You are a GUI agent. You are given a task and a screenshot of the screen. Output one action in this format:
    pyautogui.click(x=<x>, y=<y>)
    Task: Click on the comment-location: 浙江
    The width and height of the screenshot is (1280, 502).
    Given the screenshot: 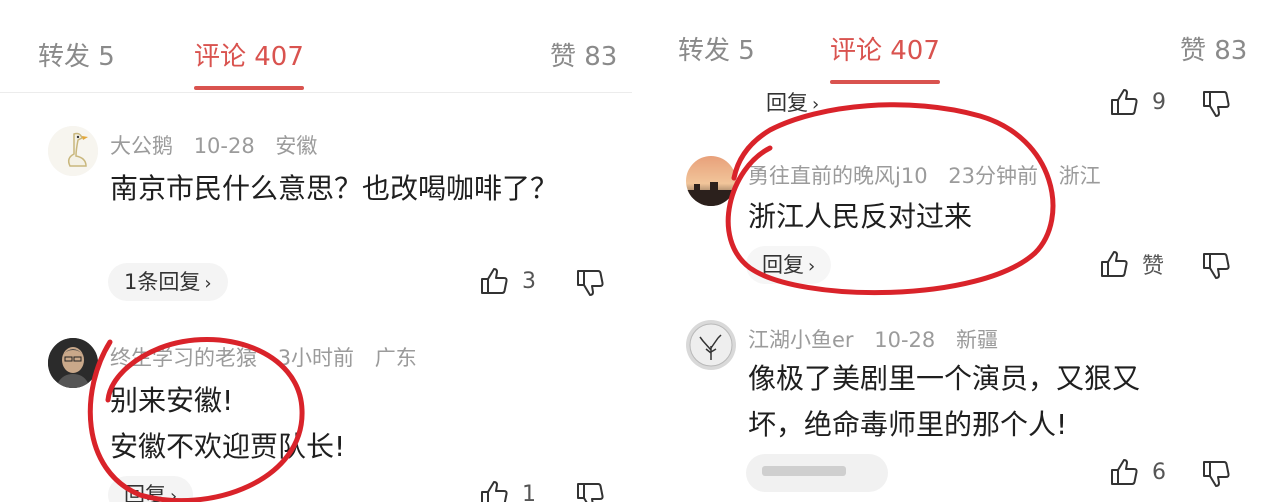 What is the action you would take?
    pyautogui.click(x=1079, y=176)
    